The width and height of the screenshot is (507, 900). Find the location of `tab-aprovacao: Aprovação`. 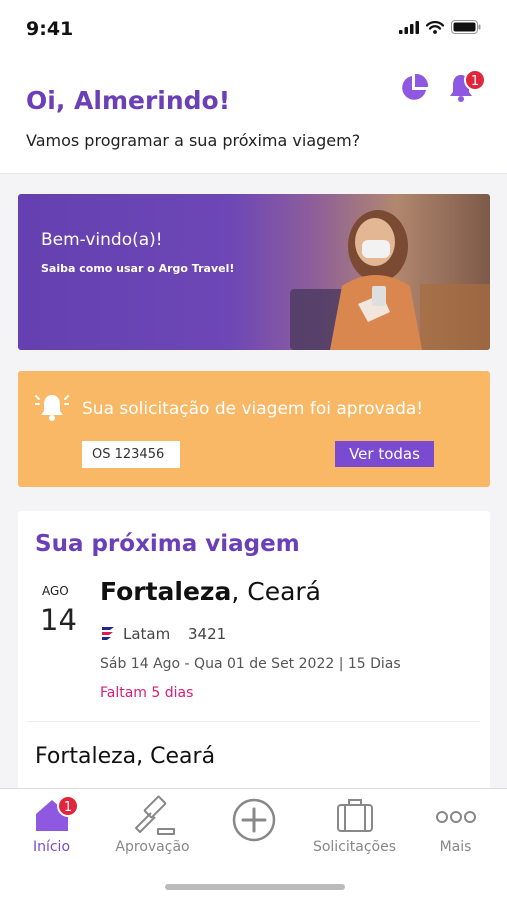

tab-aprovacao: Aprovação is located at coordinates (152, 829).